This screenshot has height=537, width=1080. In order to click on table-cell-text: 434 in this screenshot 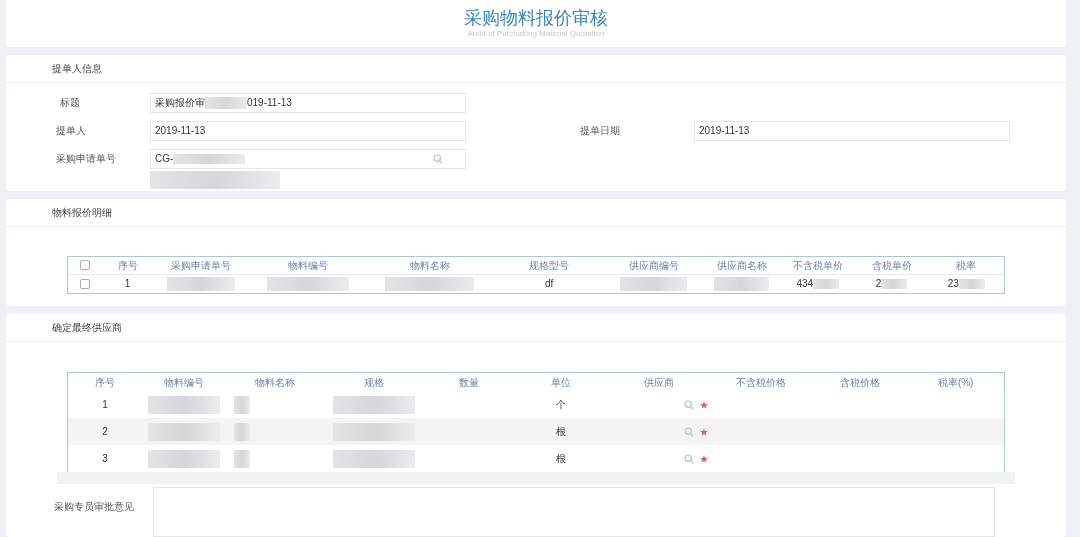, I will do `click(805, 284)`.